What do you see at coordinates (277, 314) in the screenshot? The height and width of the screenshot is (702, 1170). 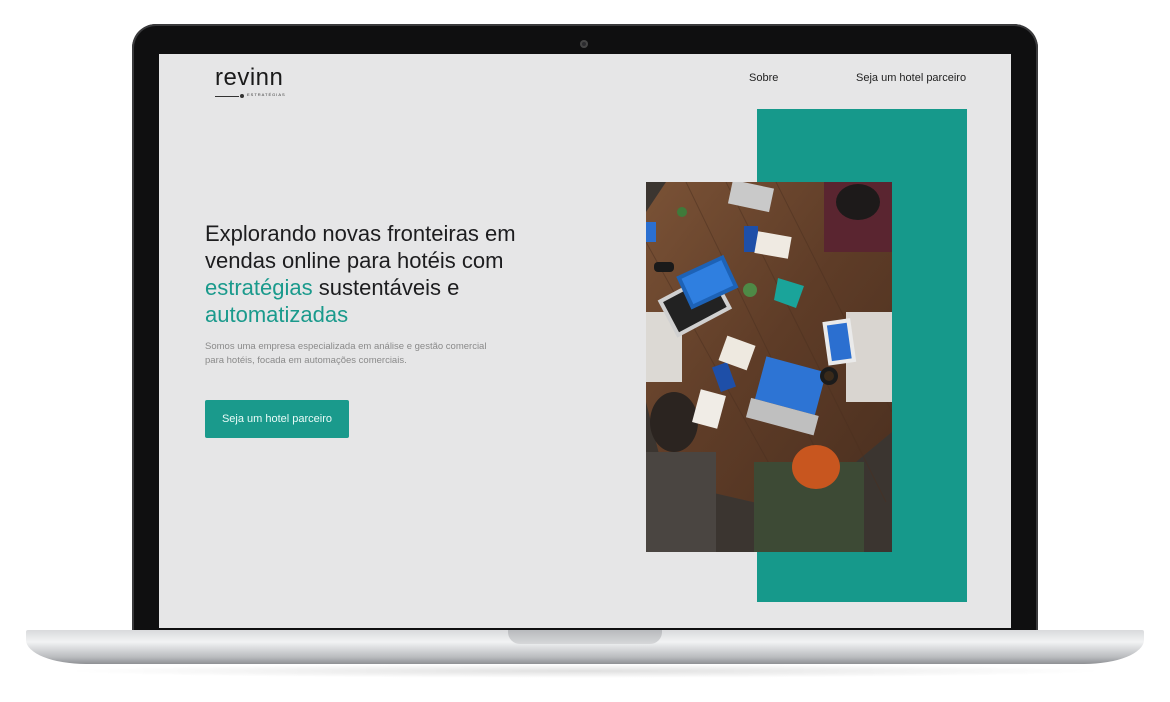 I see `hero-title-accent-automated: automatizadas` at bounding box center [277, 314].